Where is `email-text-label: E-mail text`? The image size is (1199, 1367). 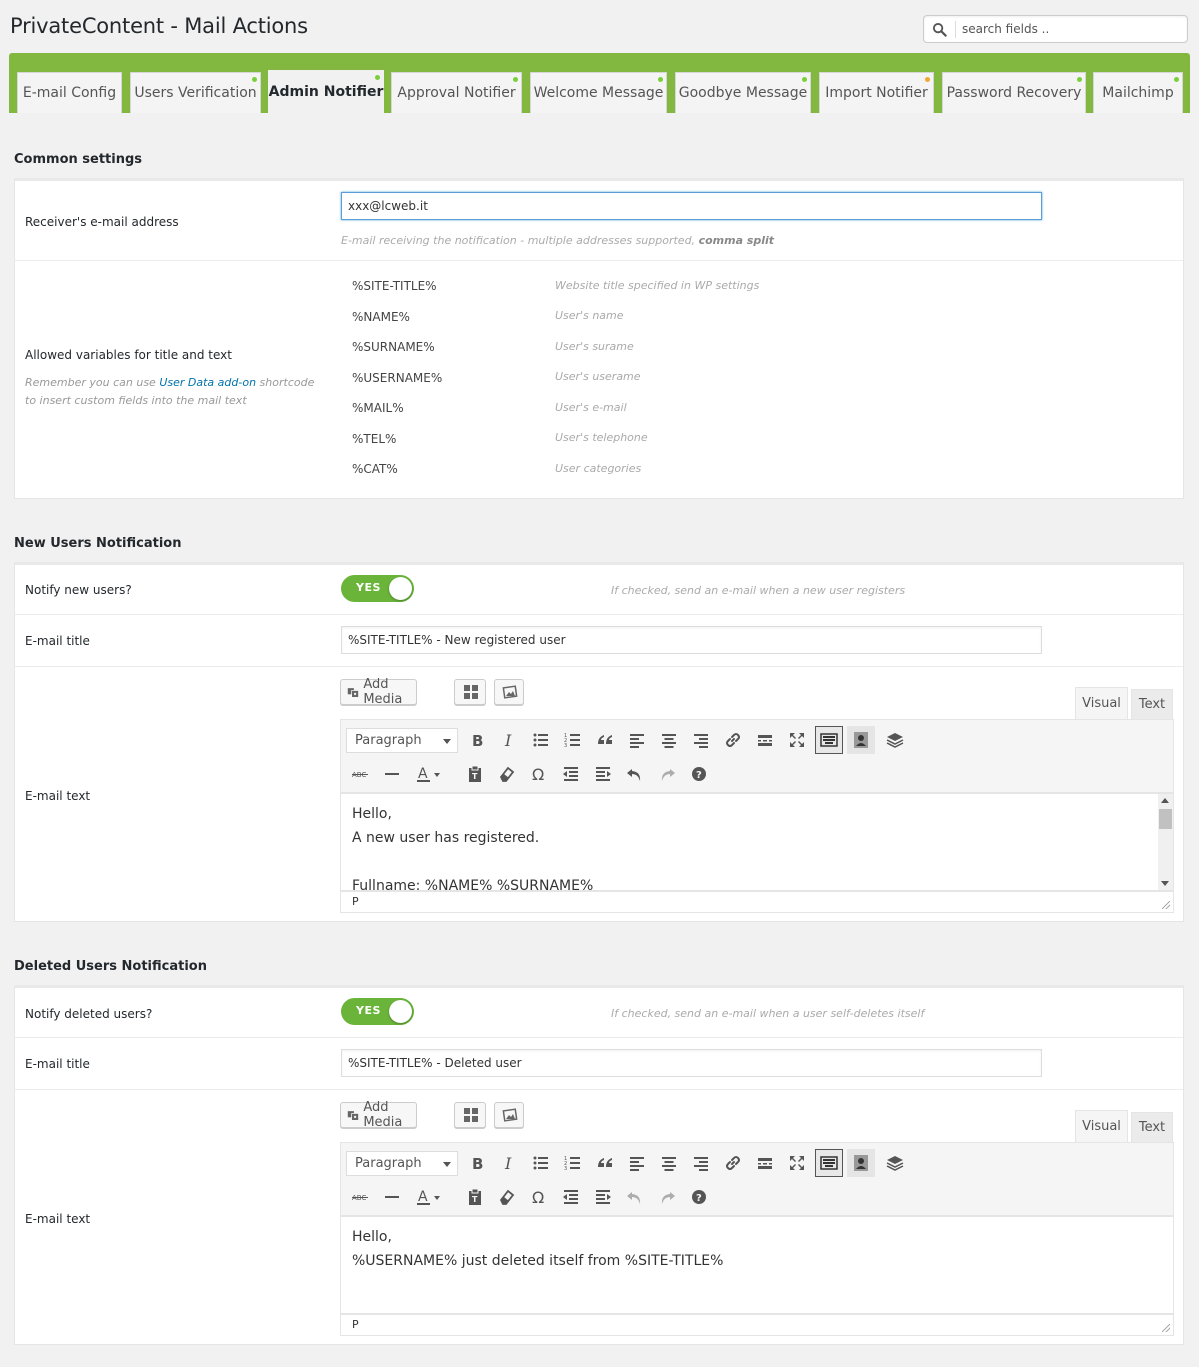 email-text-label: E-mail text is located at coordinates (58, 1219).